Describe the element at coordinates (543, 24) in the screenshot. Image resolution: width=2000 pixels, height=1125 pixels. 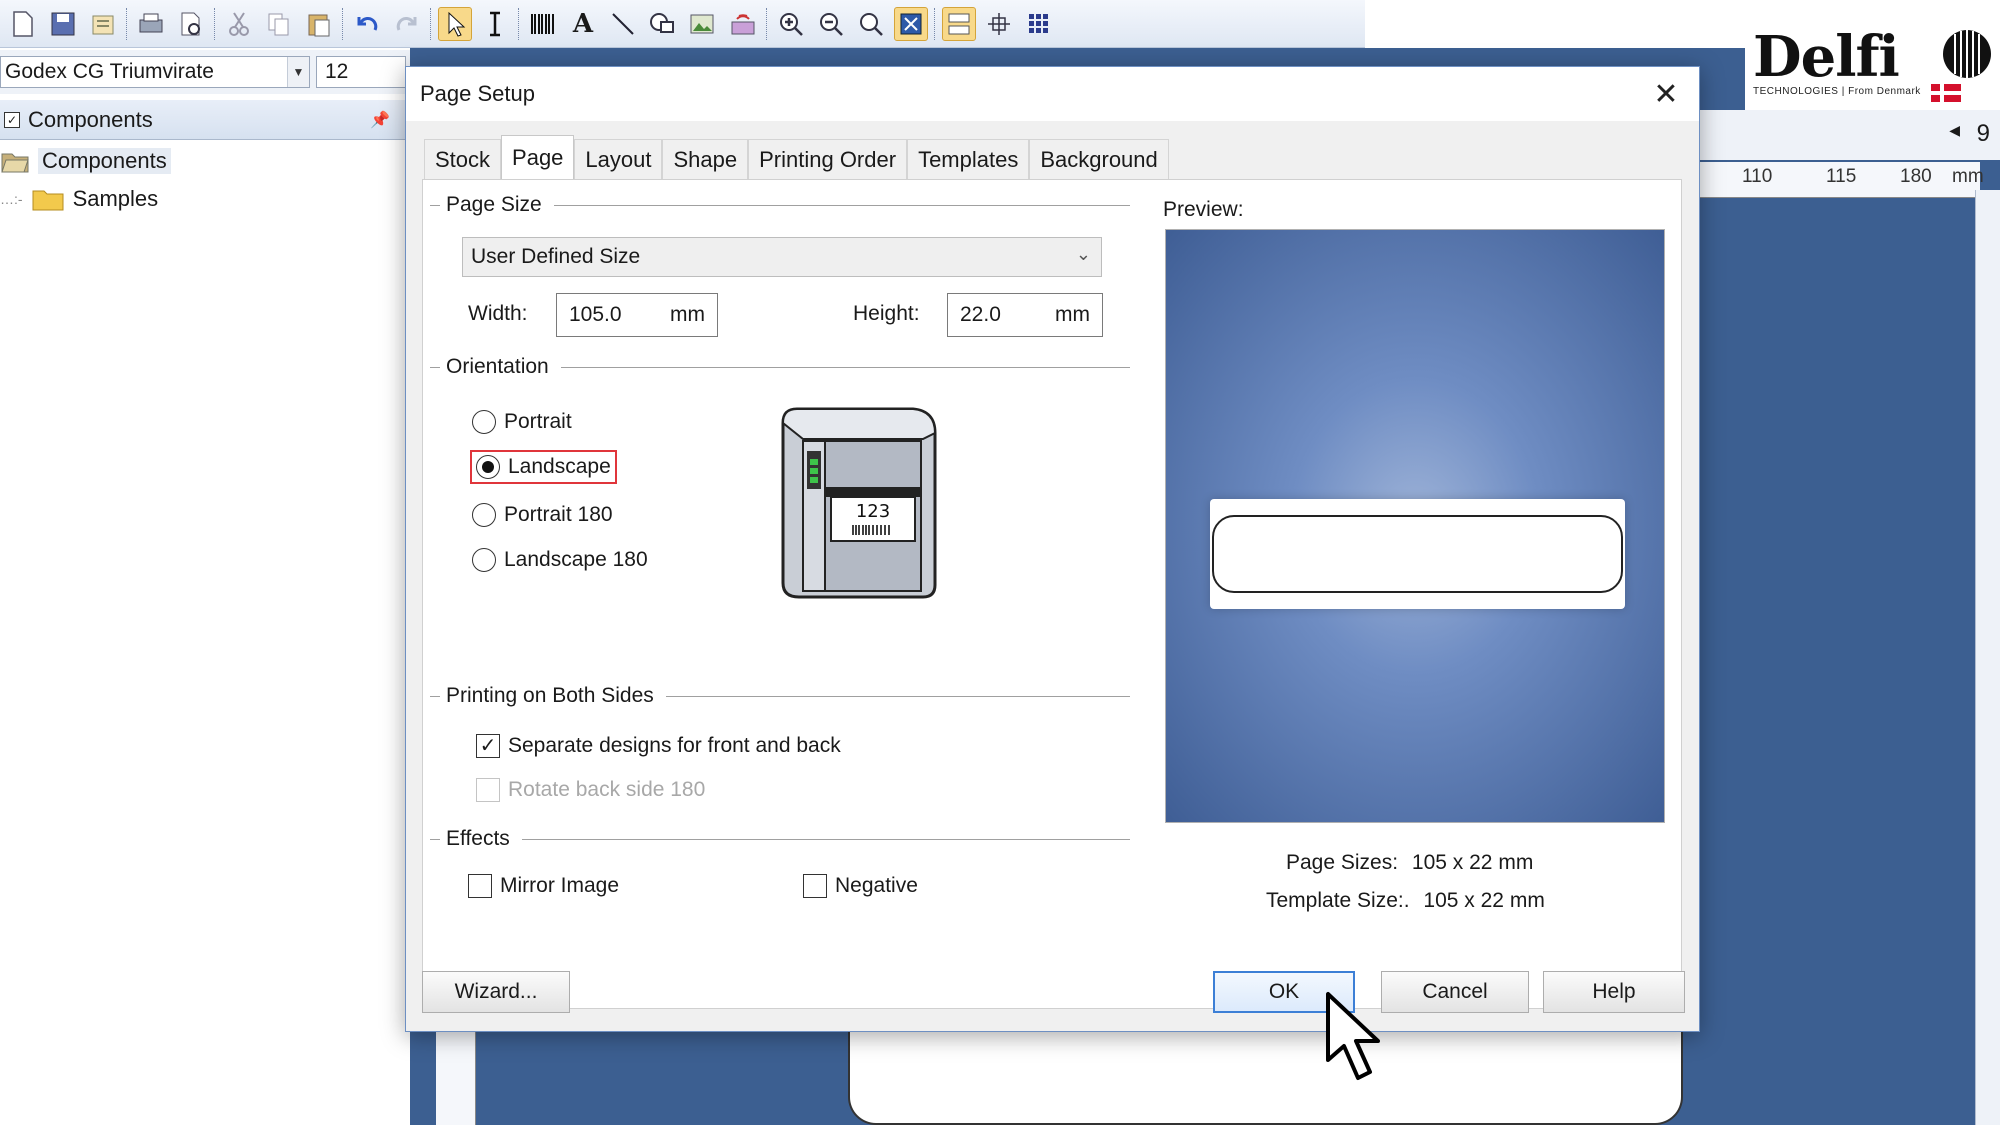
I see `barcode-icon` at that location.